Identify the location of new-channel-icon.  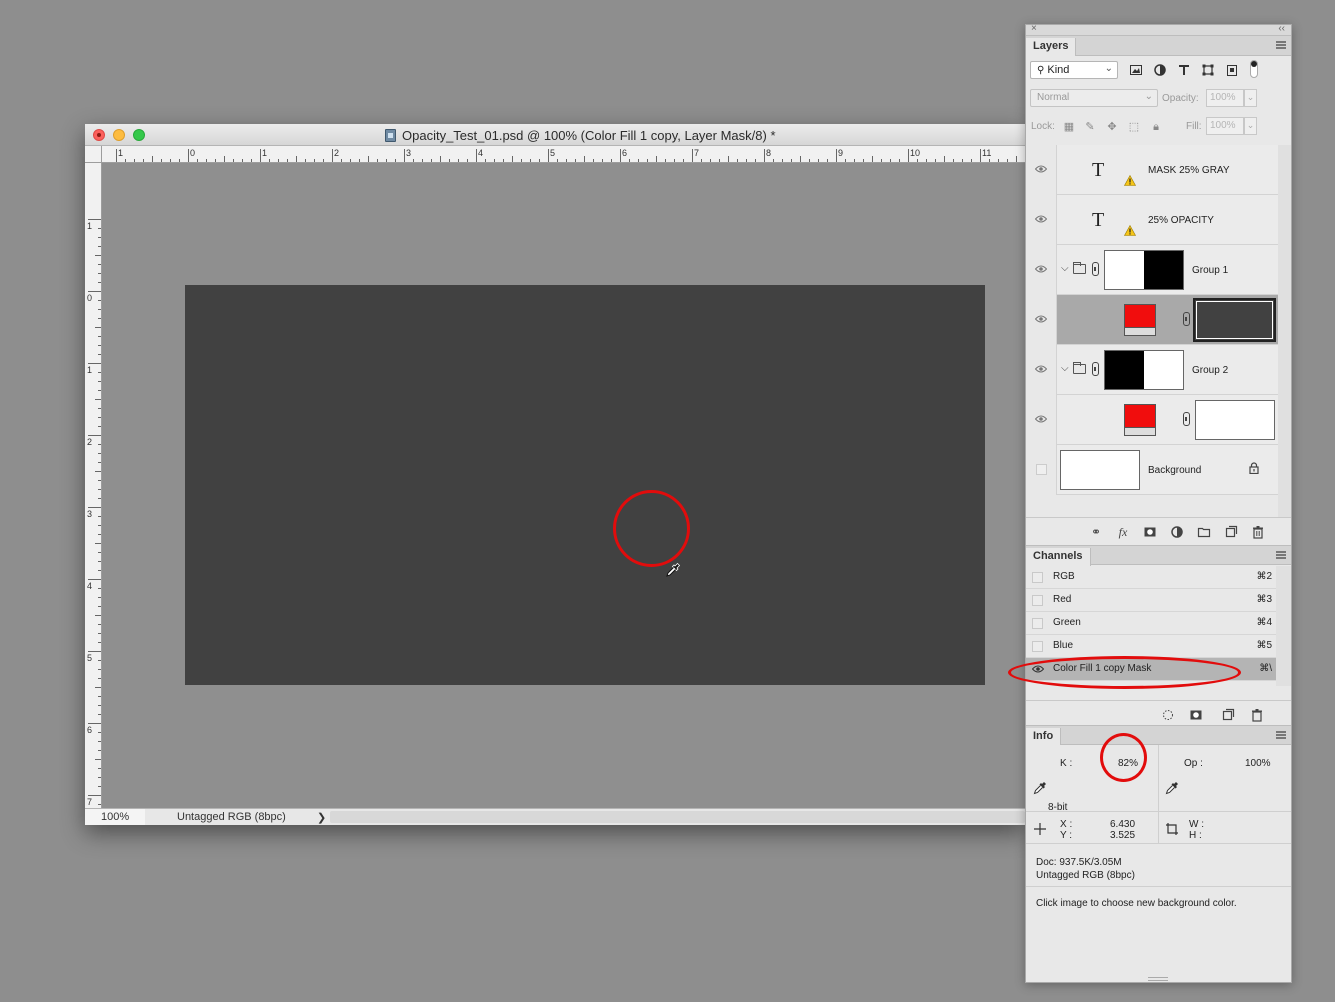
(1228, 715).